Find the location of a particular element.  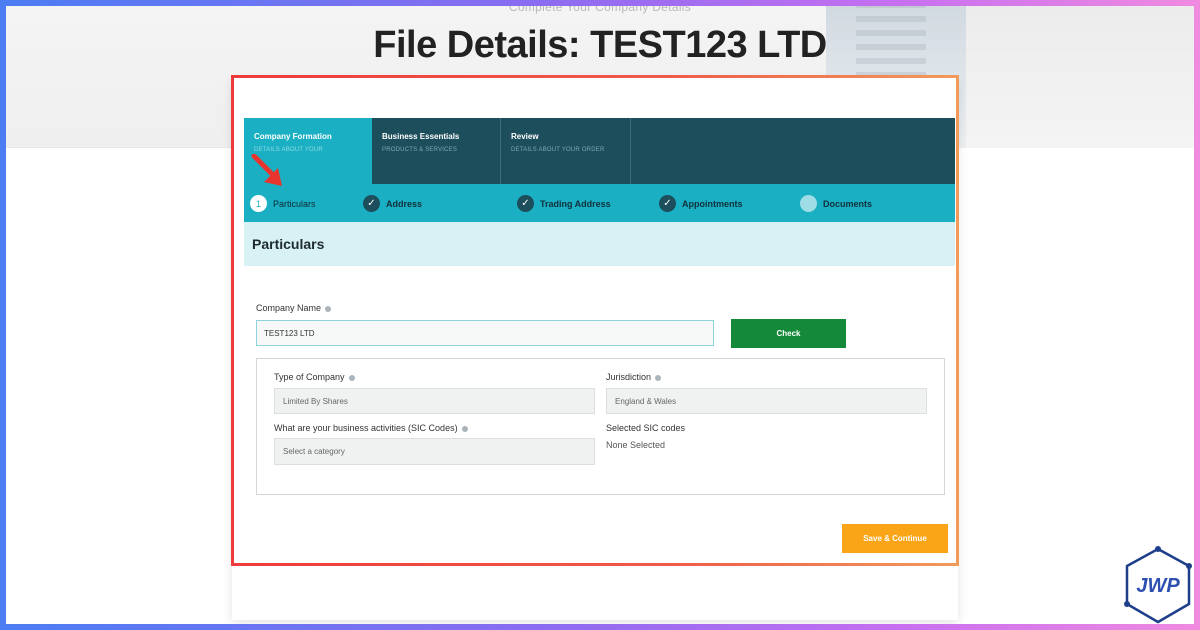

company-name-label-text: Company Name is located at coordinates (289, 308).